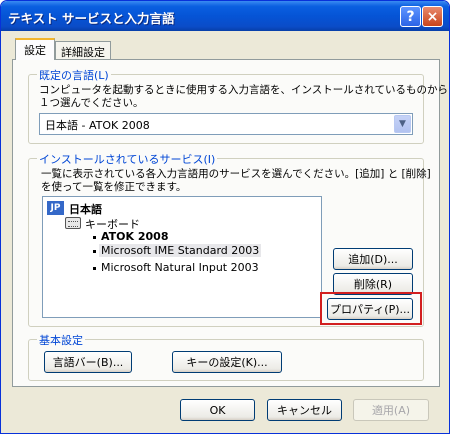 The image size is (450, 434). Describe the element at coordinates (371, 308) in the screenshot. I see `properties-highlight-box` at that location.